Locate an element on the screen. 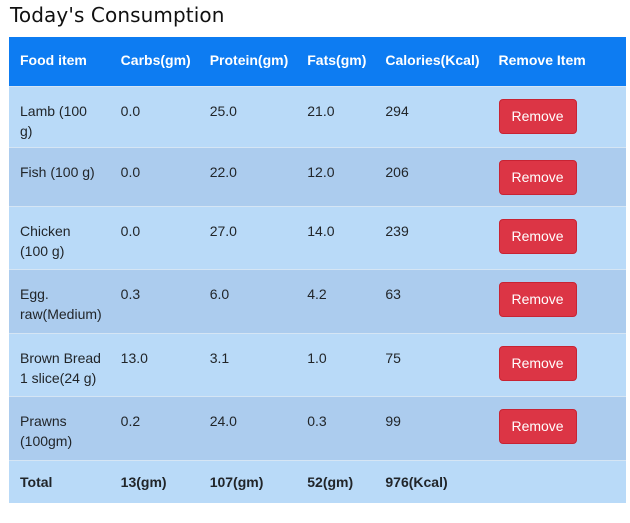 Image resolution: width=630 pixels, height=523 pixels. calories-cell: 239 is located at coordinates (397, 230).